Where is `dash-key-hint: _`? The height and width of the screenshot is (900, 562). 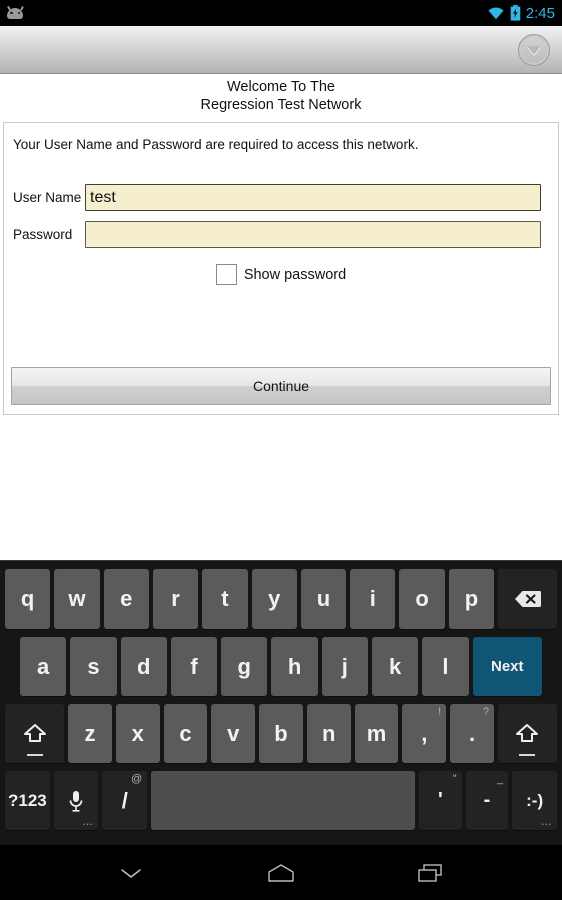 dash-key-hint: _ is located at coordinates (500, 779).